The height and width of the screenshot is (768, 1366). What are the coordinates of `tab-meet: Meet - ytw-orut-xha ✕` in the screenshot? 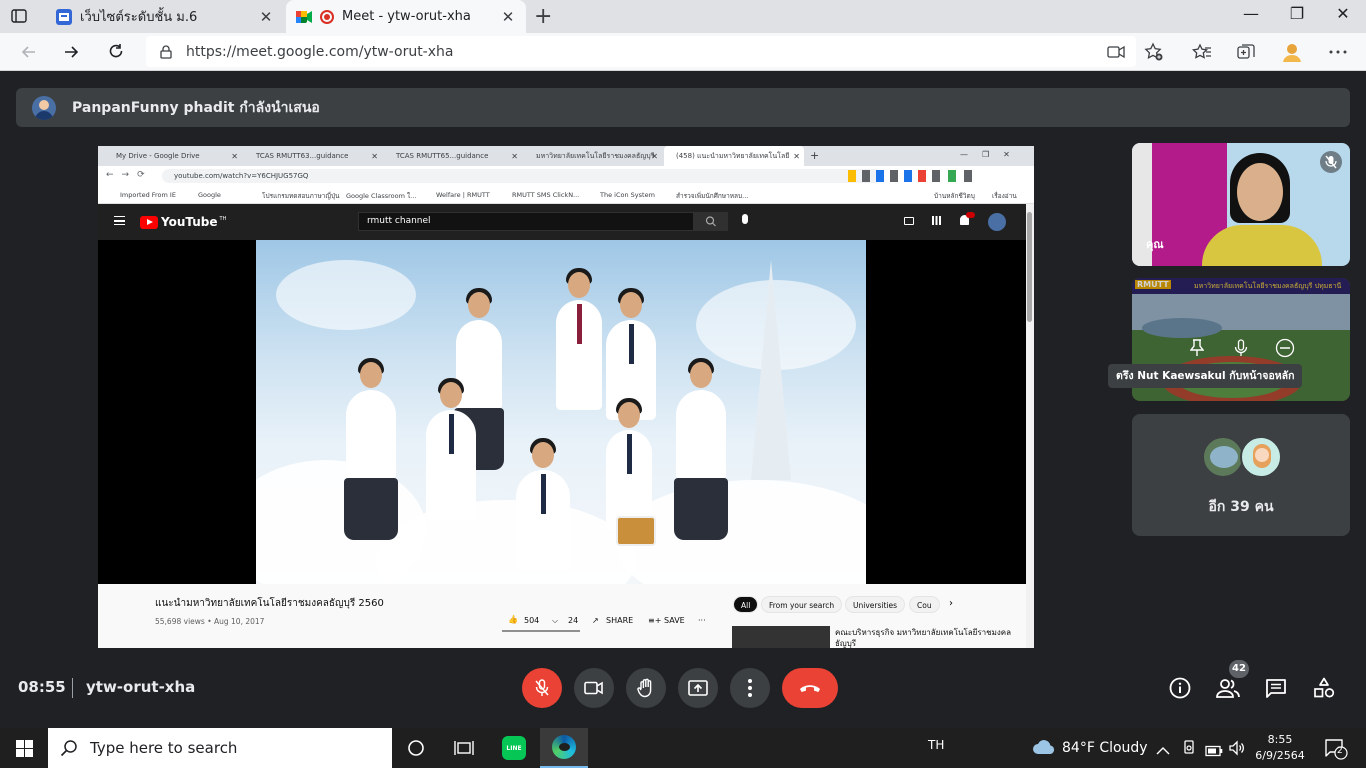 It's located at (406, 16).